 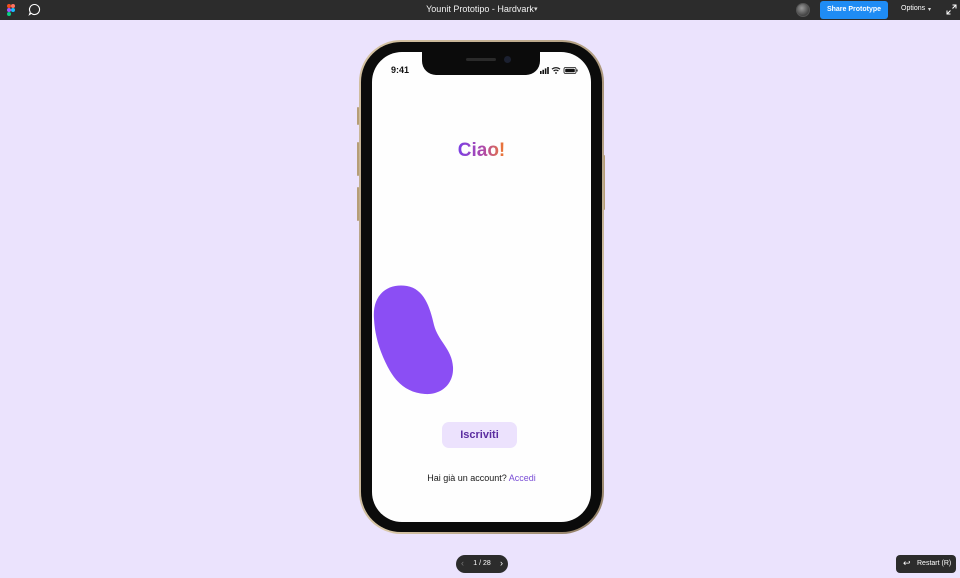 I want to click on status-icons, so click(x=559, y=70).